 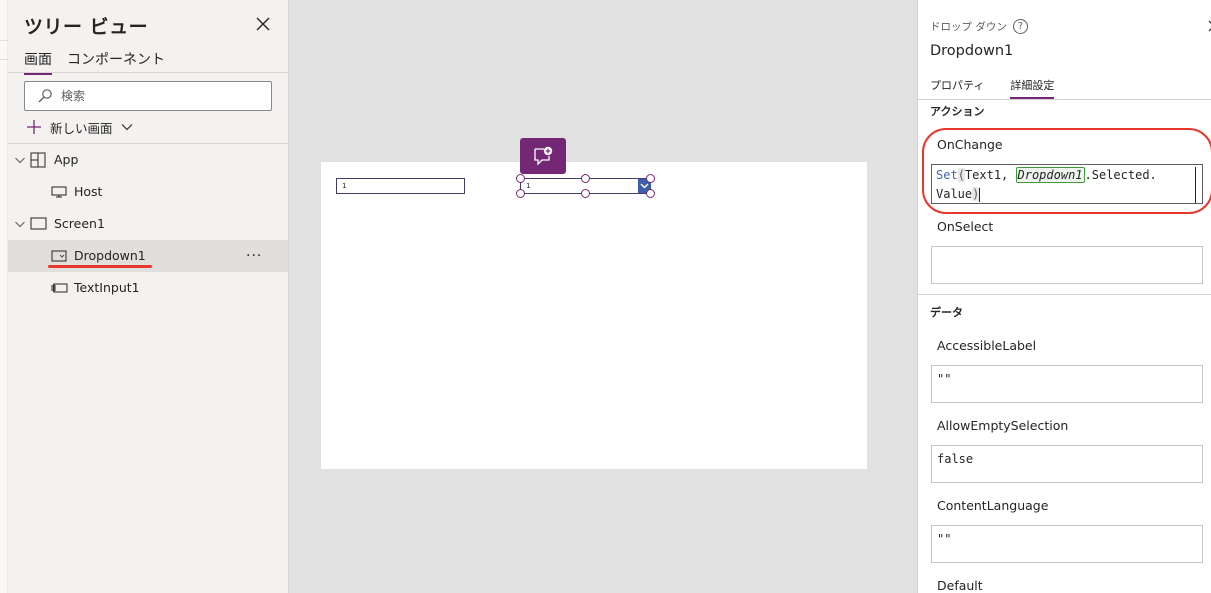 I want to click on canvas-textinput: 1, so click(x=400, y=186).